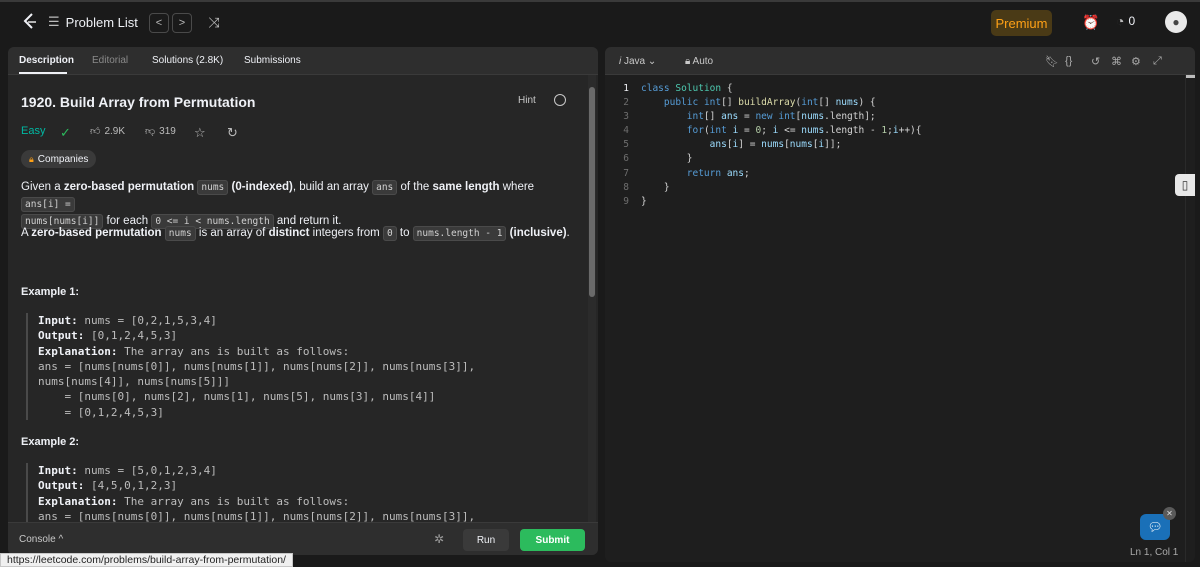  I want to click on difficulty-badge: Easy, so click(33, 131).